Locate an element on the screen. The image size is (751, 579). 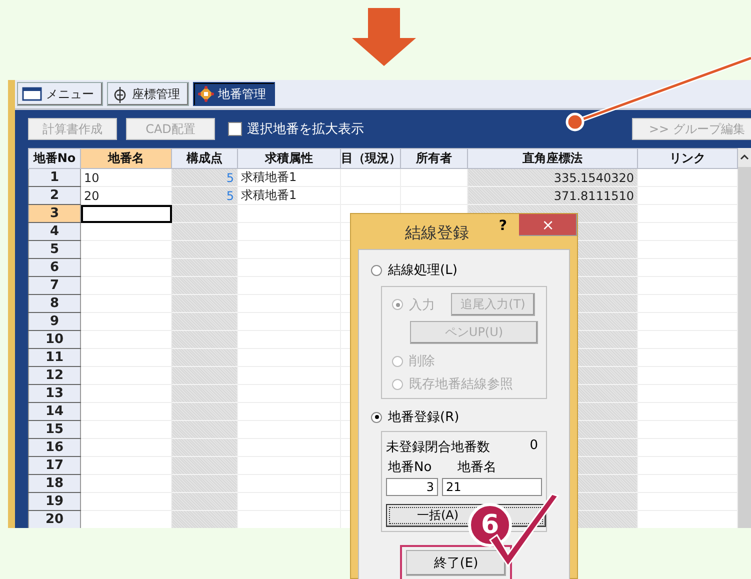
radio-label: 地番登録(R) is located at coordinates (424, 417).